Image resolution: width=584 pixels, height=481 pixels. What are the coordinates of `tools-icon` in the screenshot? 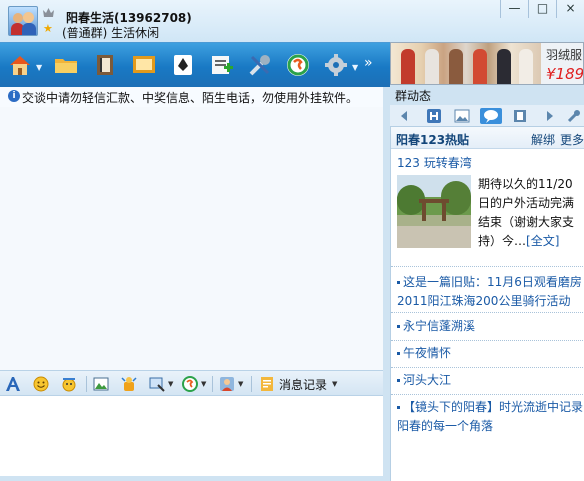 It's located at (260, 65).